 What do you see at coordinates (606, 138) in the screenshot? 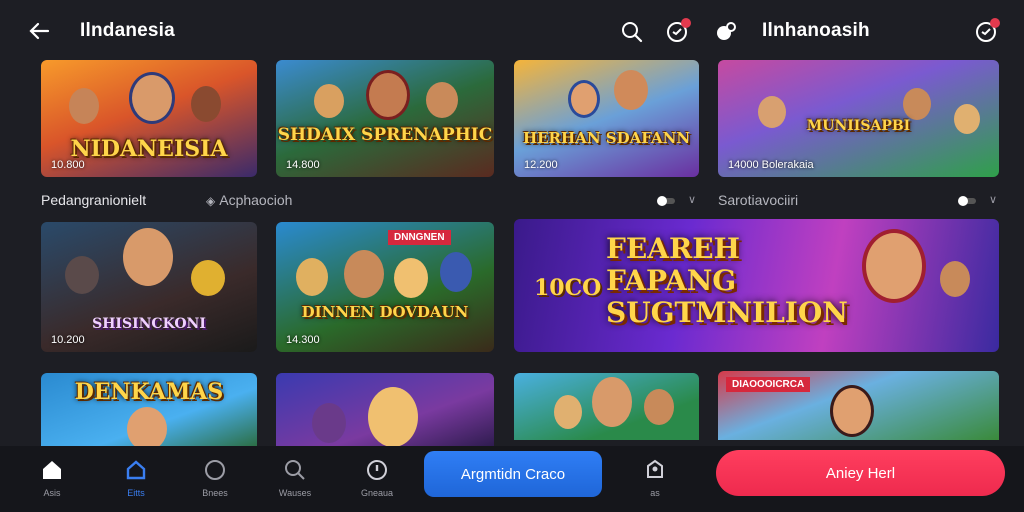
I see `tile-title: HERHAN SDAFANN` at bounding box center [606, 138].